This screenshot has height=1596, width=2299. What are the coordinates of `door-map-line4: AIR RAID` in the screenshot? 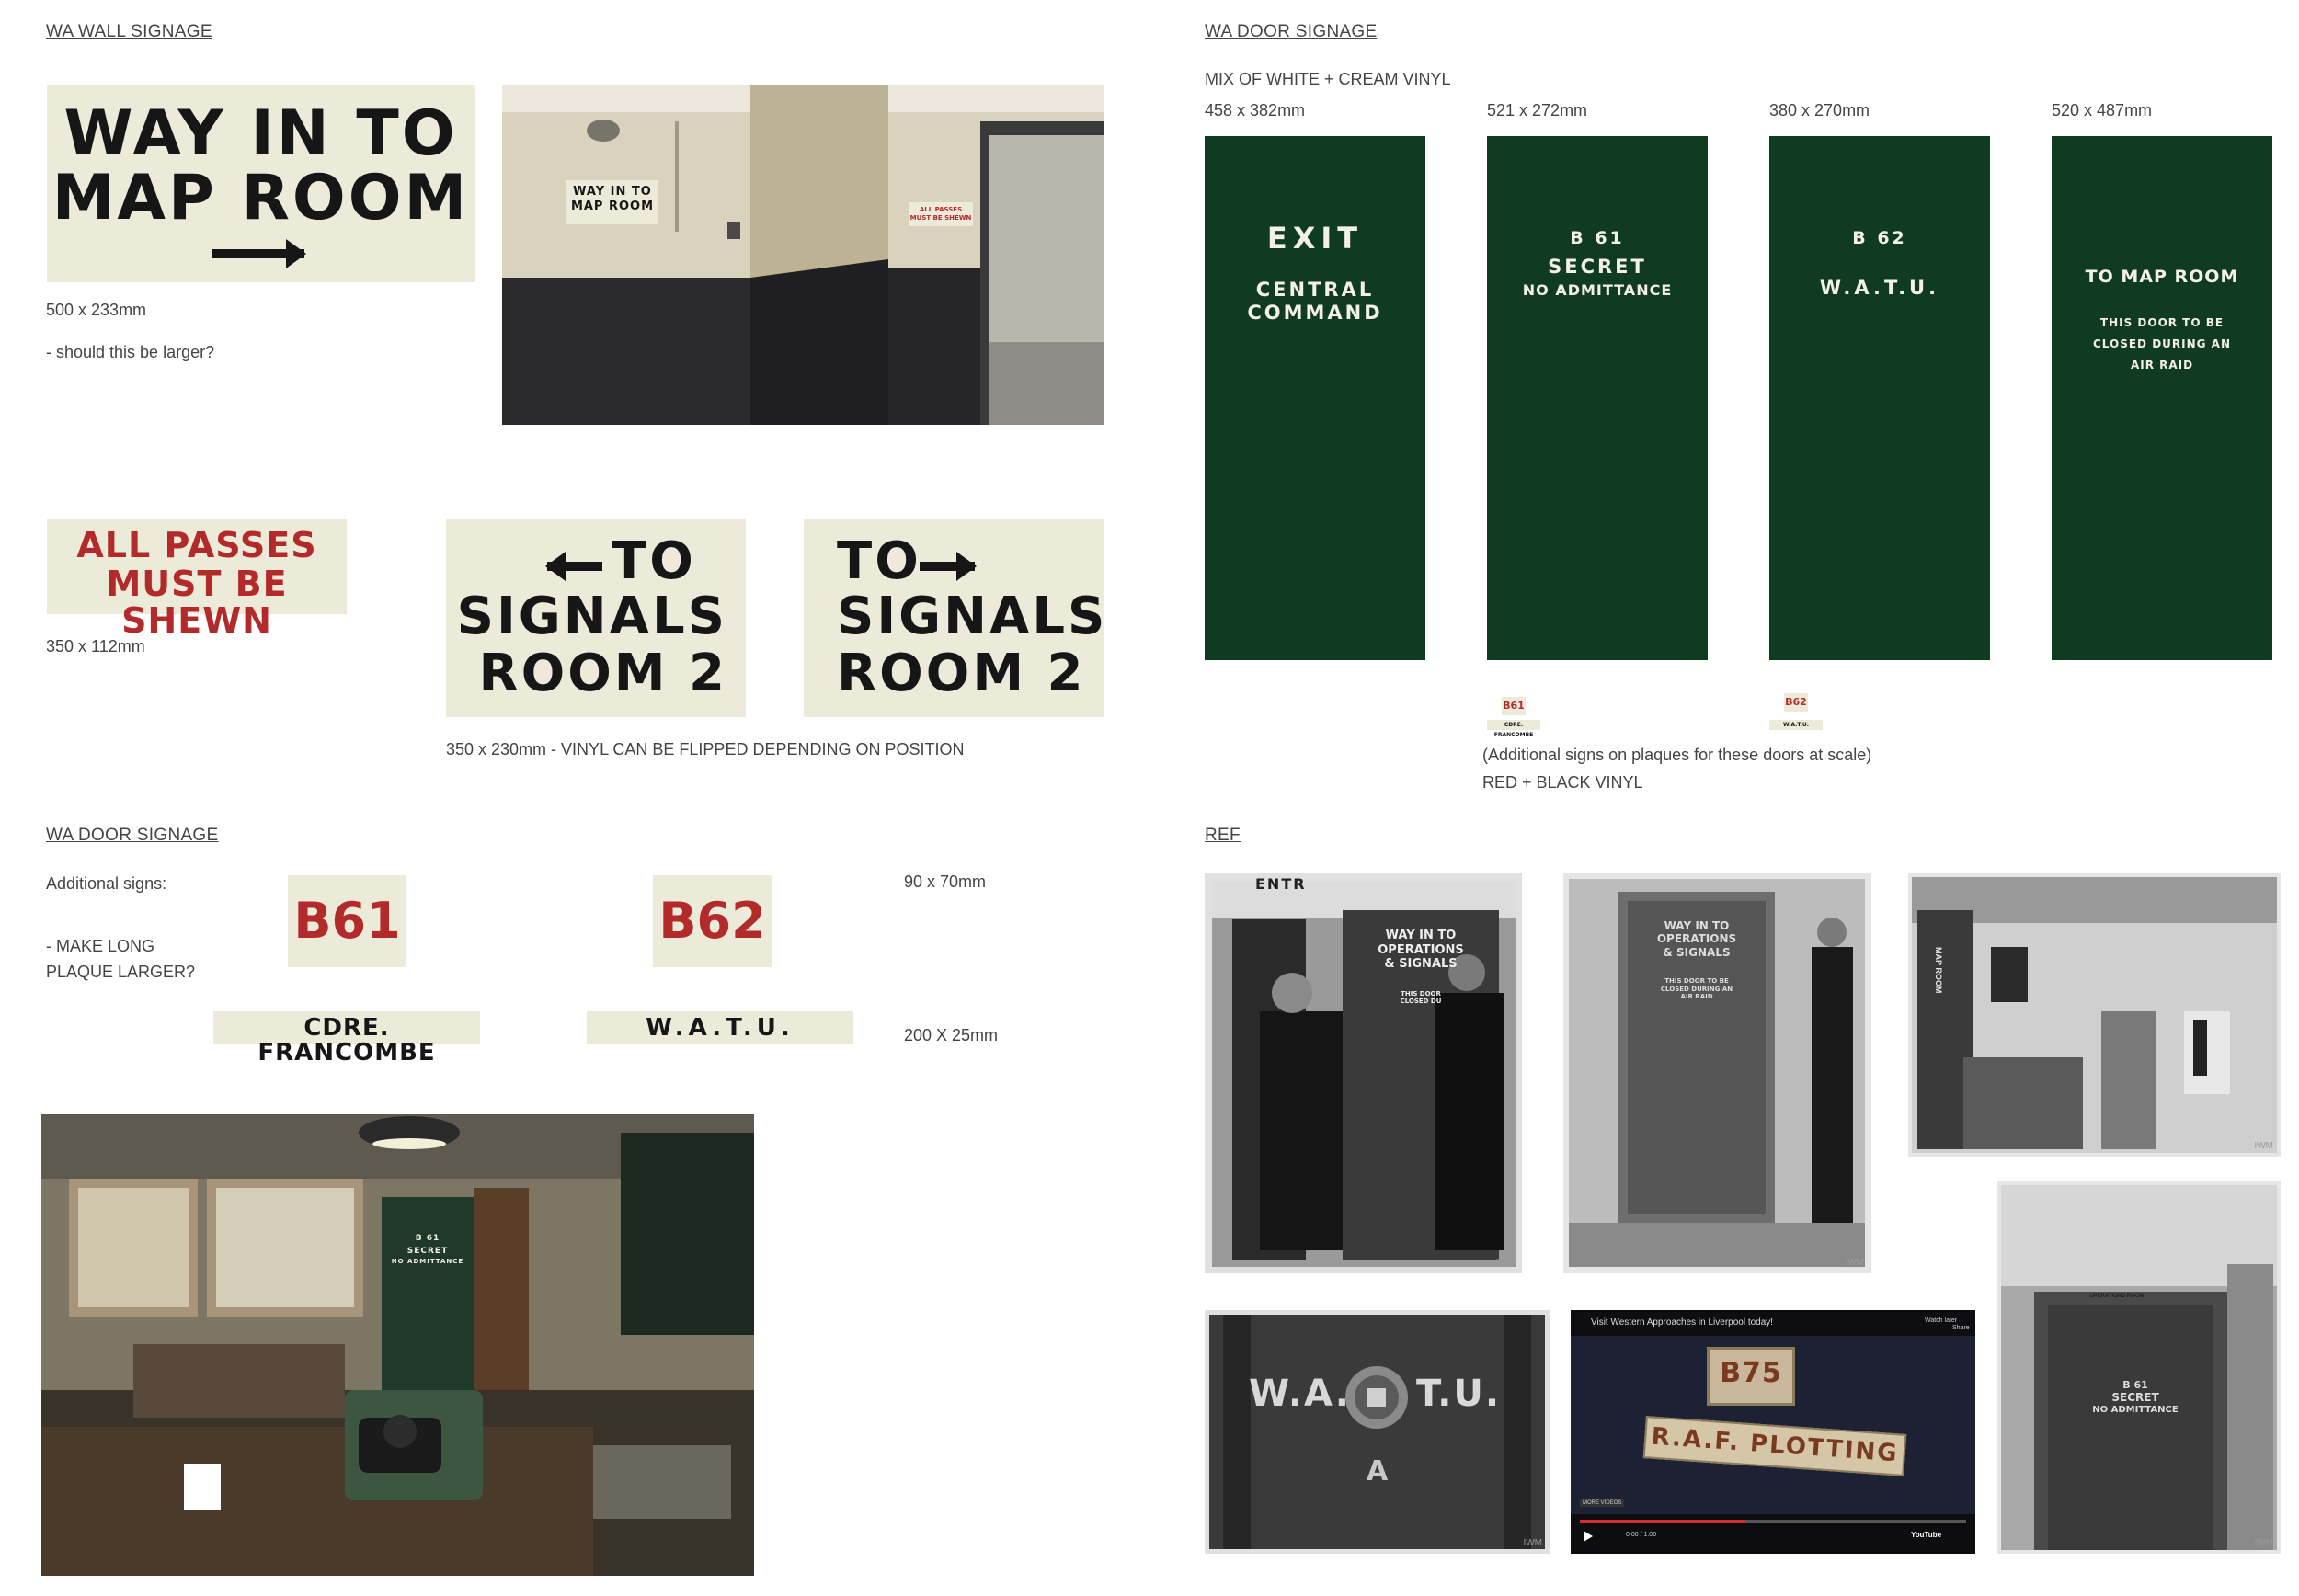 It's located at (2162, 365).